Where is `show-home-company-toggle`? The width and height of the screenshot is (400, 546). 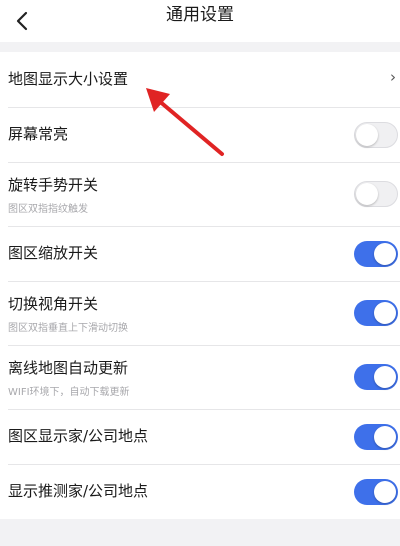
show-home-company-toggle is located at coordinates (376, 437).